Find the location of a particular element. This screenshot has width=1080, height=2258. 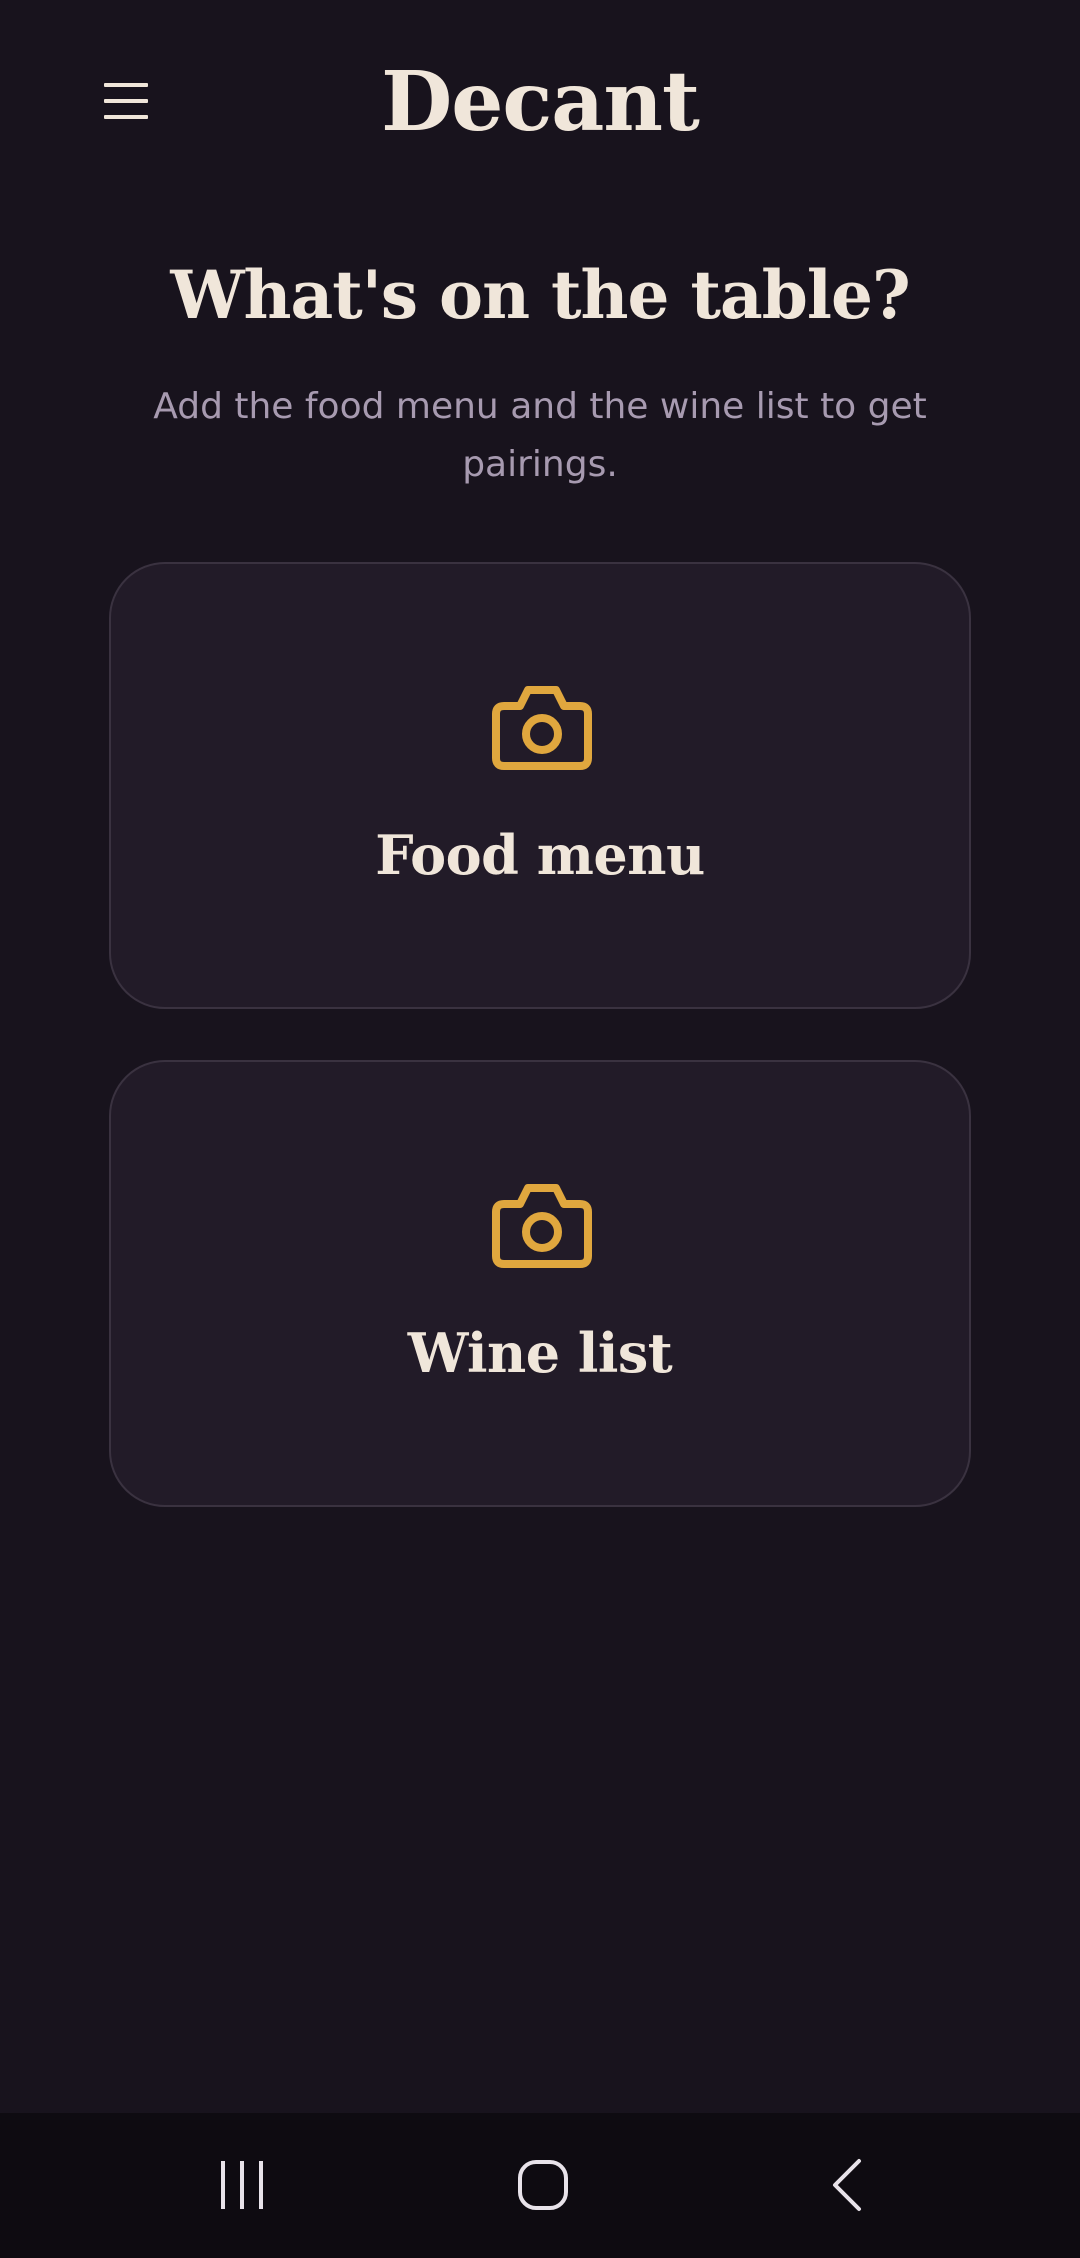

back-button is located at coordinates (847, 2185).